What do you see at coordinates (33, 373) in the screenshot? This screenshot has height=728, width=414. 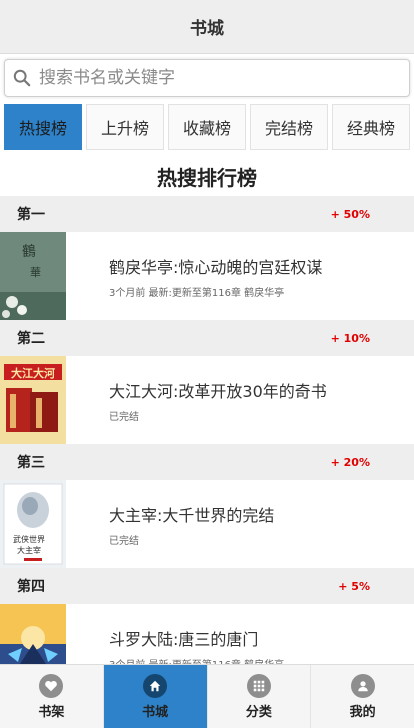 I see `svg-text: 大江大河` at bounding box center [33, 373].